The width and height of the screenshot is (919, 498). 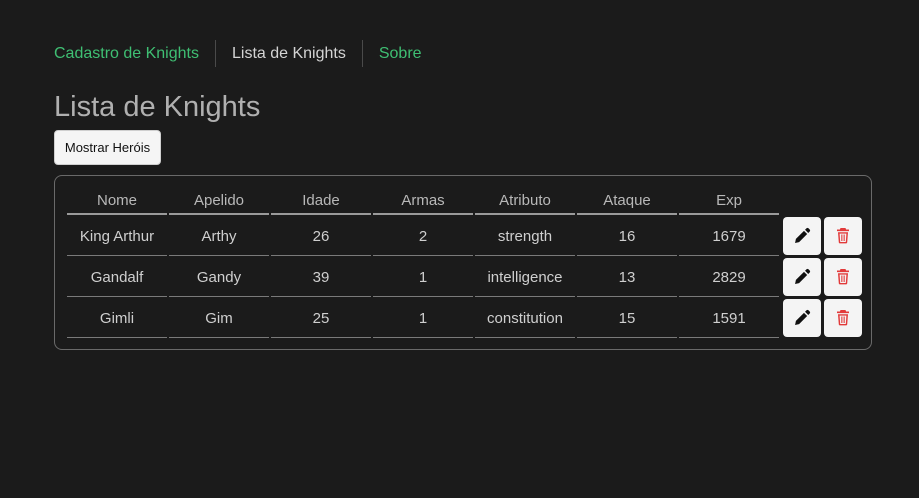 What do you see at coordinates (525, 201) in the screenshot?
I see `column-header-atributo: Atributo` at bounding box center [525, 201].